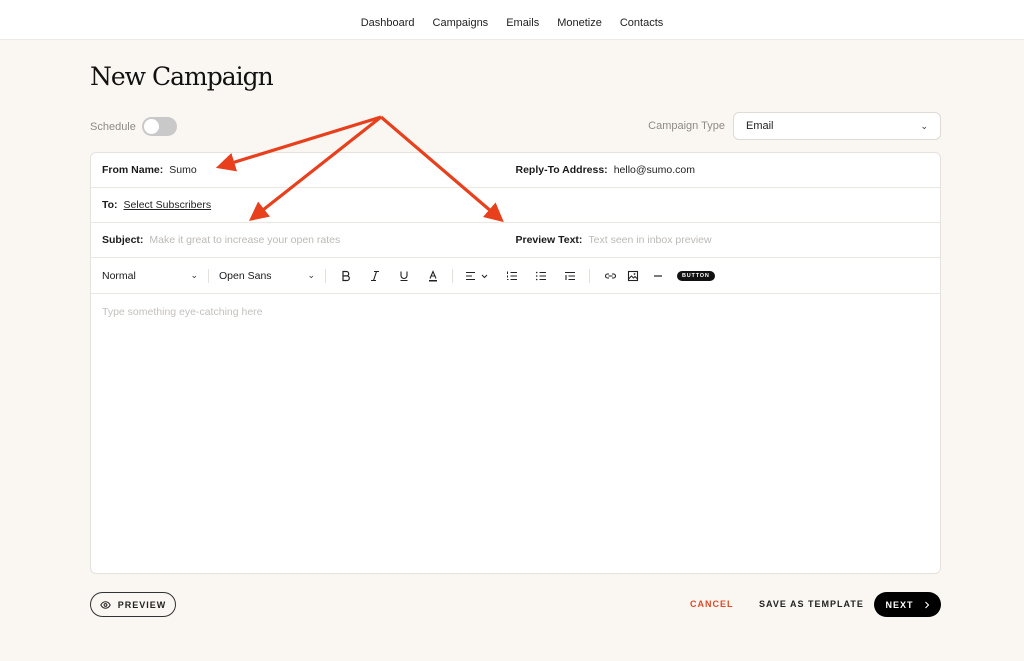 The height and width of the screenshot is (661, 1024). I want to click on align-button, so click(478, 276).